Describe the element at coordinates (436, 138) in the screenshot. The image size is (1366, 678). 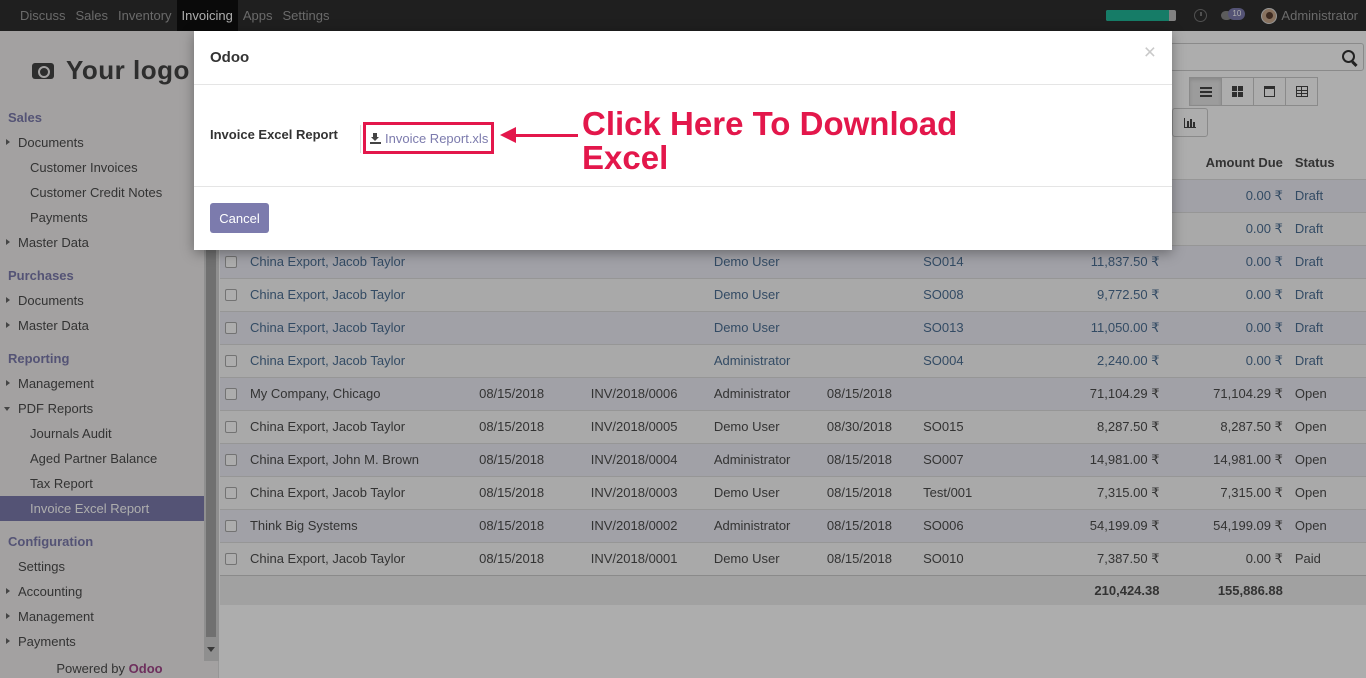
I see `download-link: Invoice Report.xls` at that location.